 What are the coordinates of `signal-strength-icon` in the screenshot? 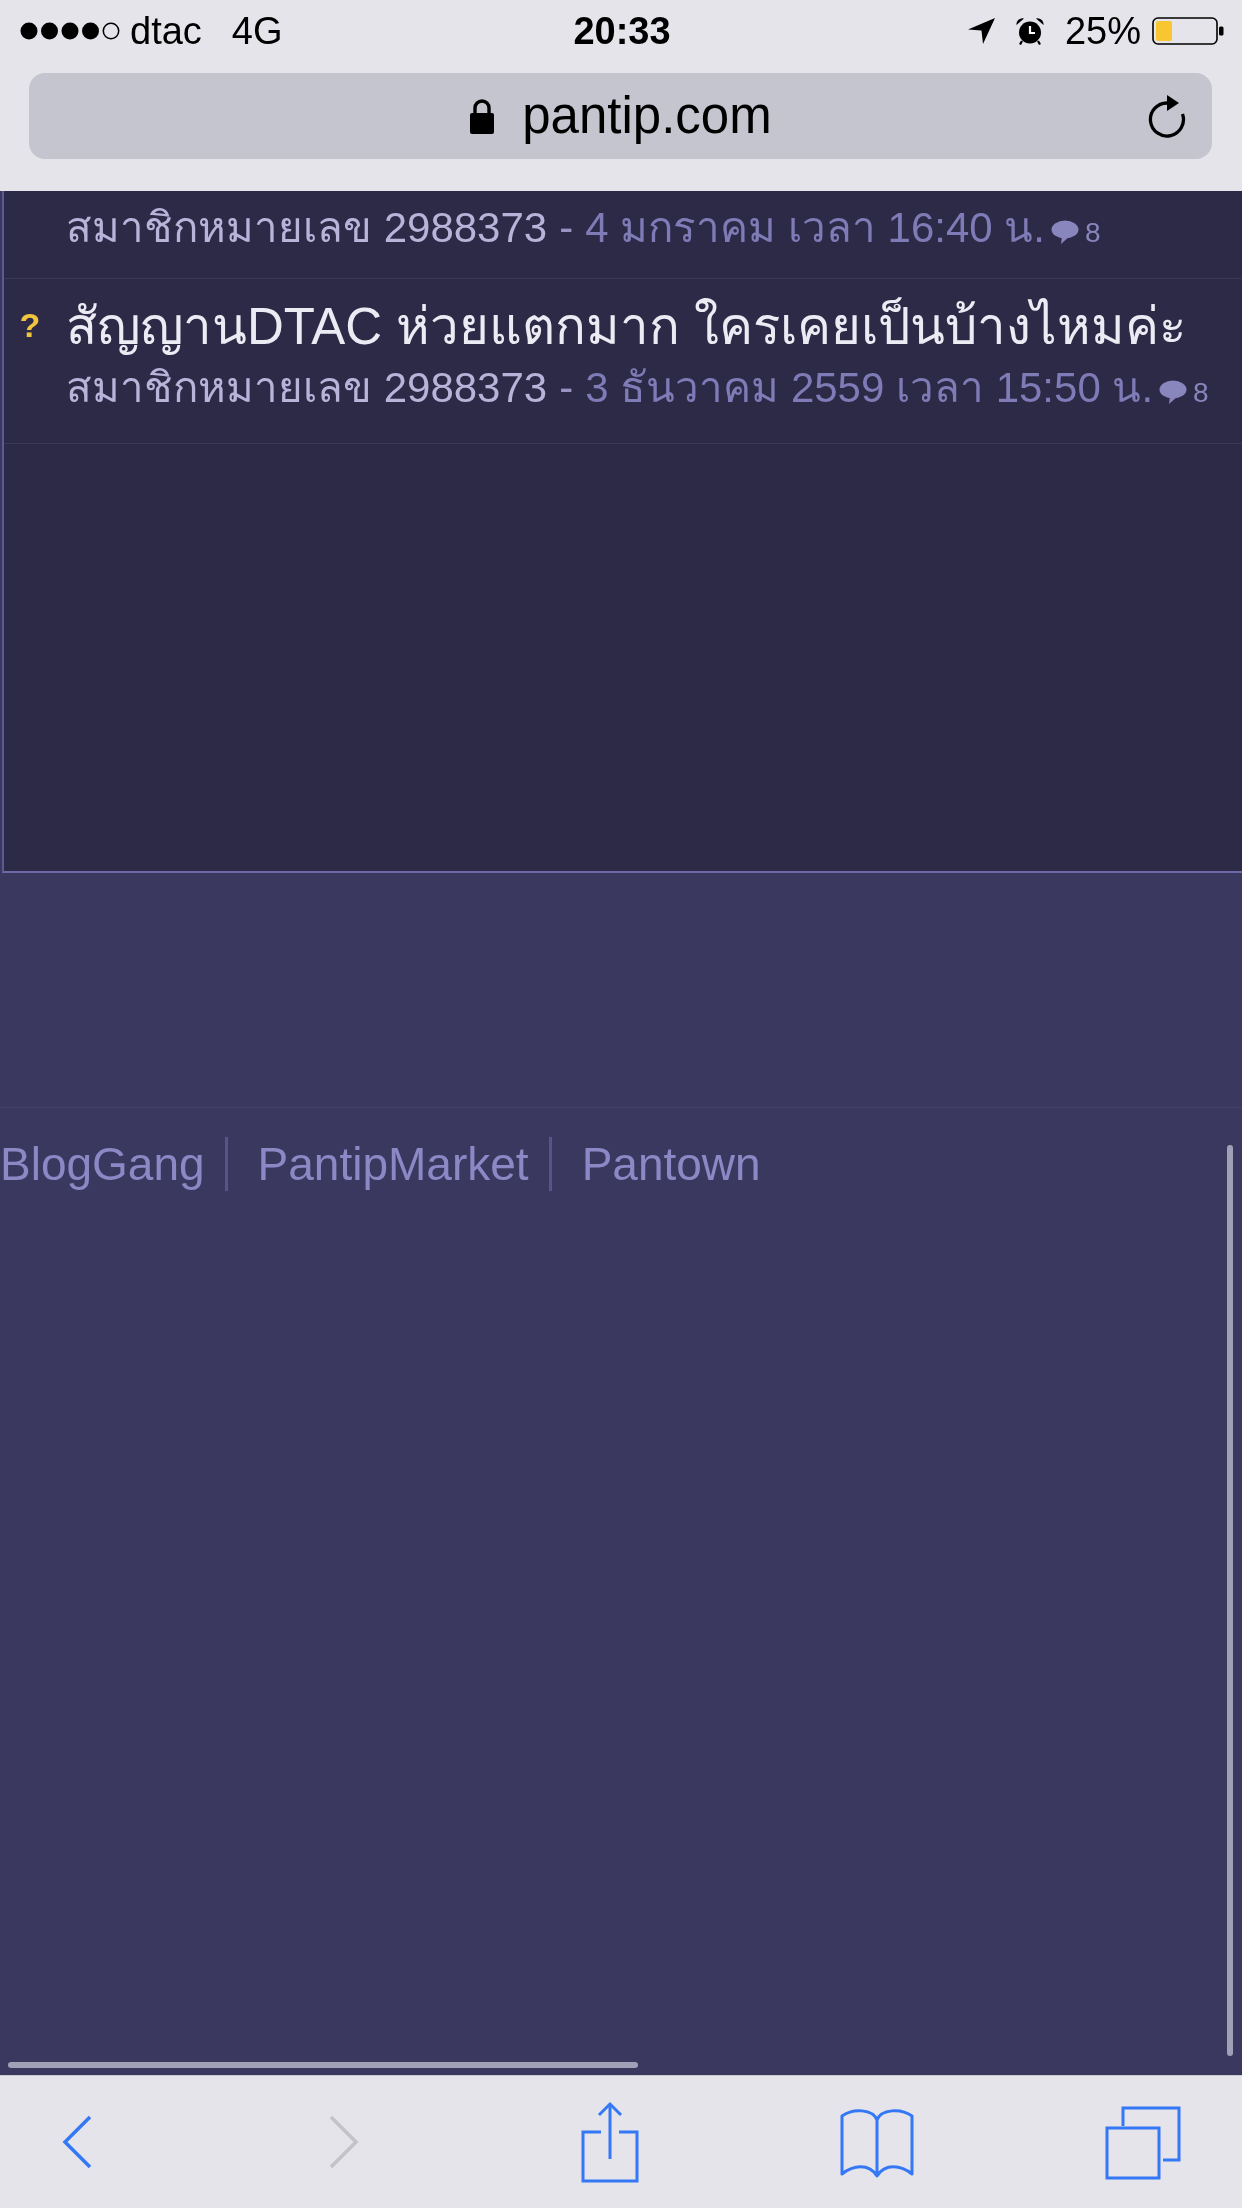 It's located at (70, 31).